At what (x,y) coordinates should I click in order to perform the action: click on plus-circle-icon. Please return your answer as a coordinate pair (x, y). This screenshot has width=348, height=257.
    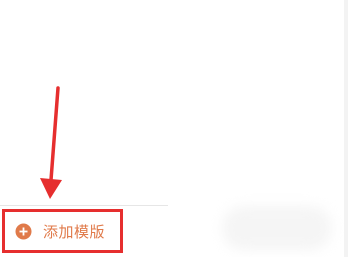
    Looking at the image, I should click on (23, 231).